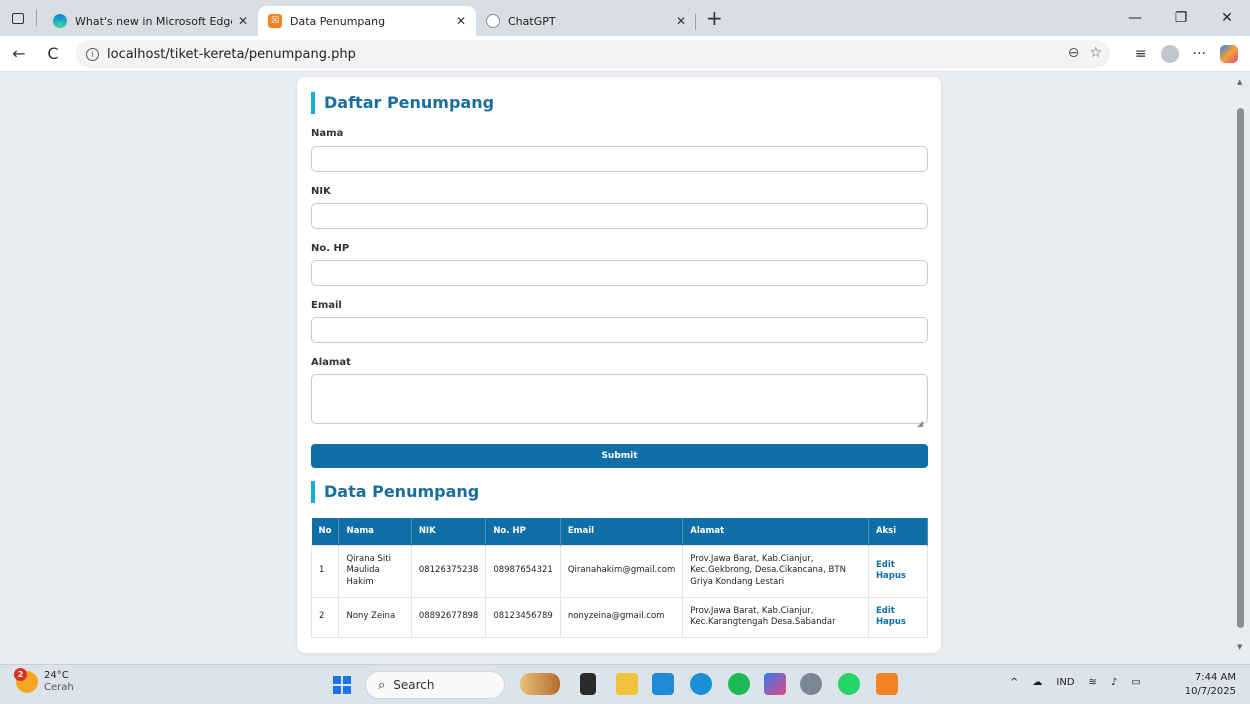 This screenshot has width=1250, height=704. I want to click on xampp-icon, so click(887, 684).